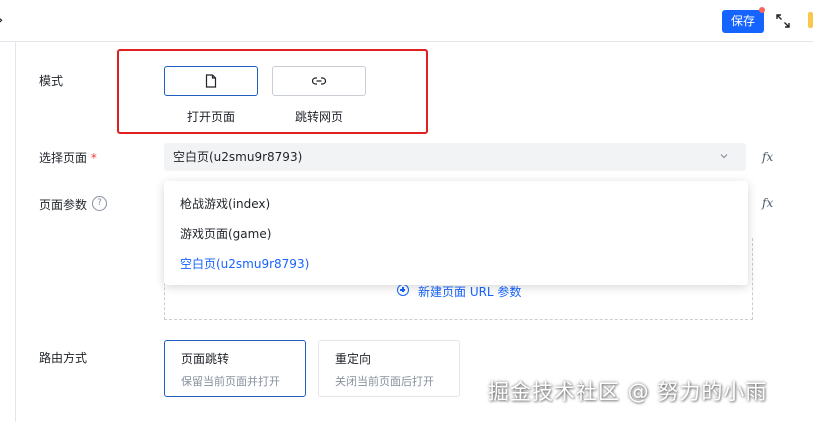 The height and width of the screenshot is (422, 813). I want to click on top-bar, so click(406, 21).